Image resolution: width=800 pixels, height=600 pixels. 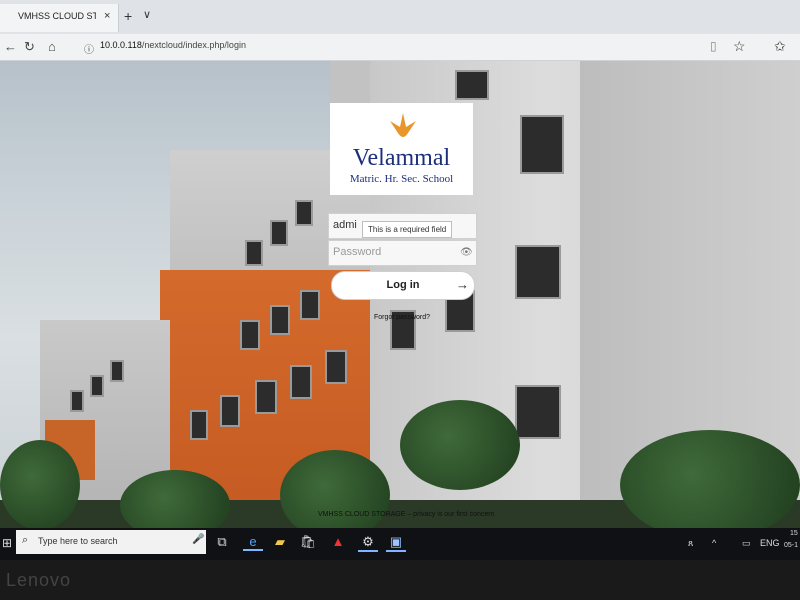 What do you see at coordinates (338, 541) in the screenshot?
I see `mcafee-icon: ▲` at bounding box center [338, 541].